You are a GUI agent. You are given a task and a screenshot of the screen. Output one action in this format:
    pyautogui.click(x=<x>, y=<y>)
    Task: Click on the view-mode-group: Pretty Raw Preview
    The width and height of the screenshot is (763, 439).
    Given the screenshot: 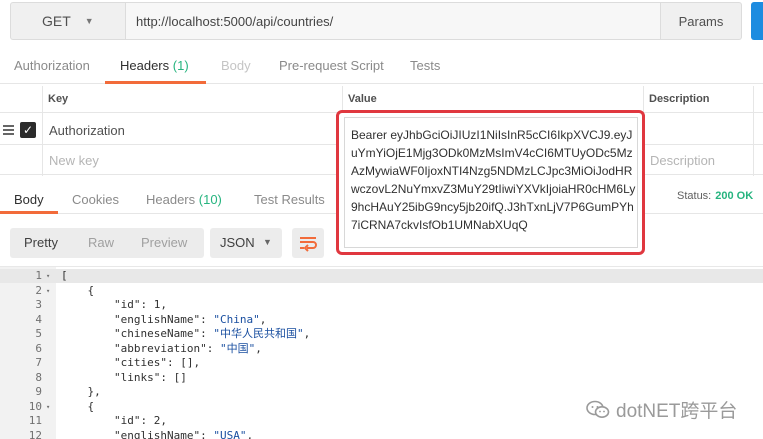 What is the action you would take?
    pyautogui.click(x=107, y=243)
    